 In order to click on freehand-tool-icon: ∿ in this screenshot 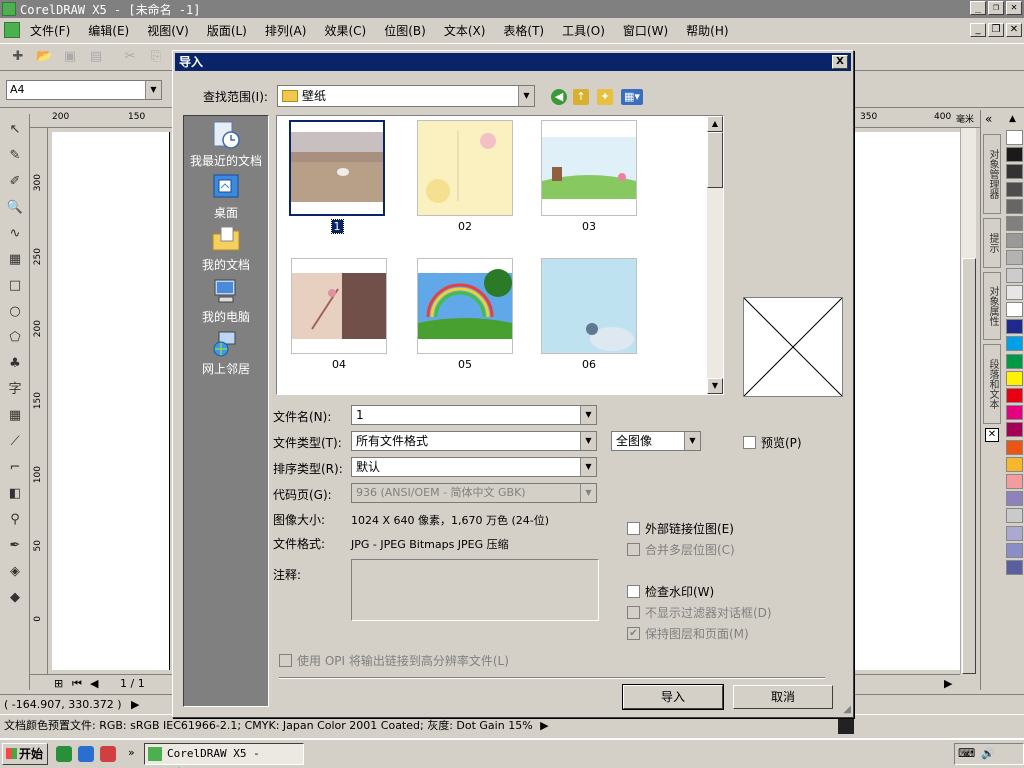, I will do `click(15, 234)`.